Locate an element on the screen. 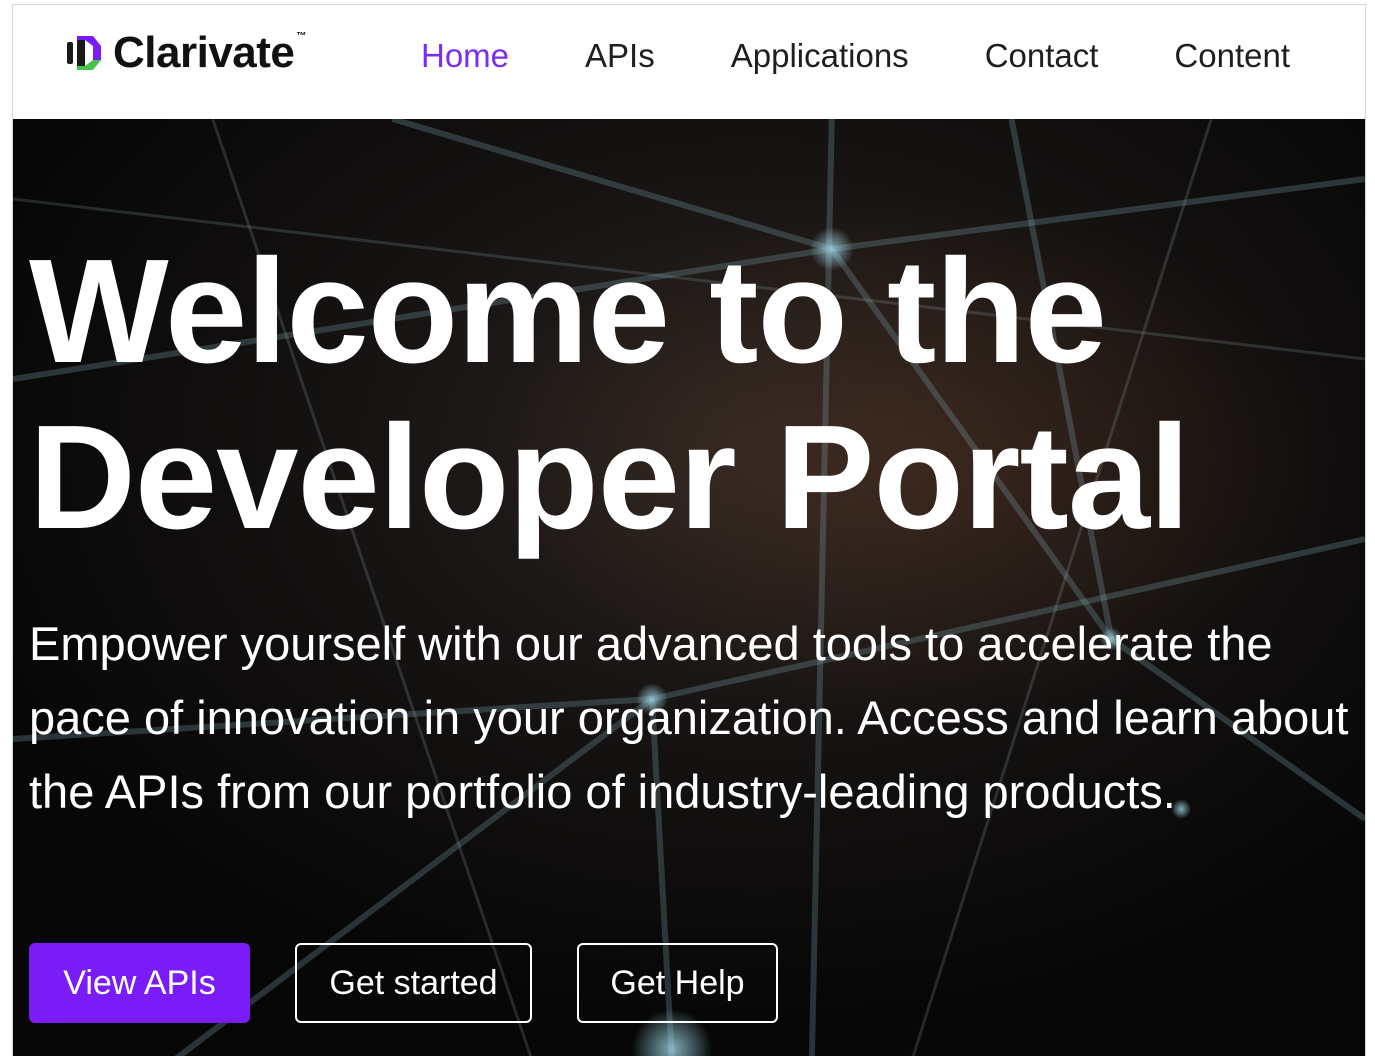 The image size is (1375, 1056). brand-name: Clarivate is located at coordinates (204, 52).